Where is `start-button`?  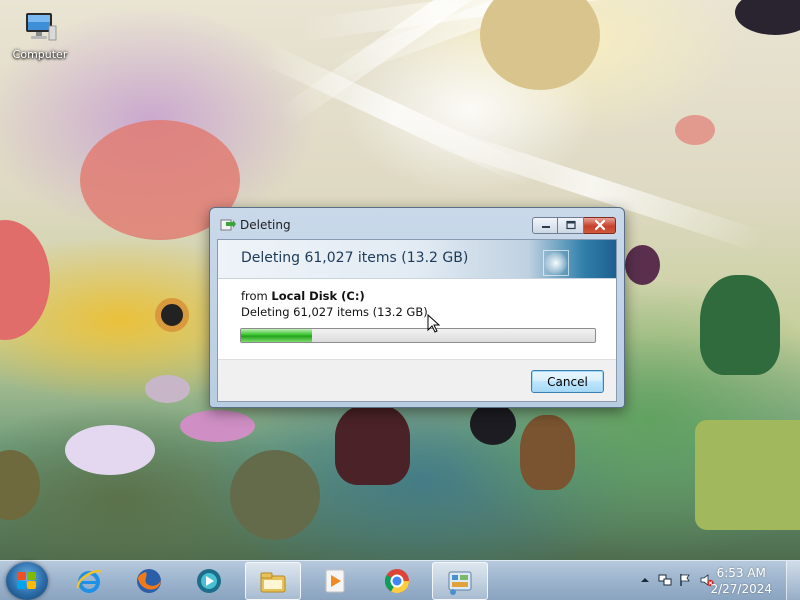
start-button is located at coordinates (27, 581).